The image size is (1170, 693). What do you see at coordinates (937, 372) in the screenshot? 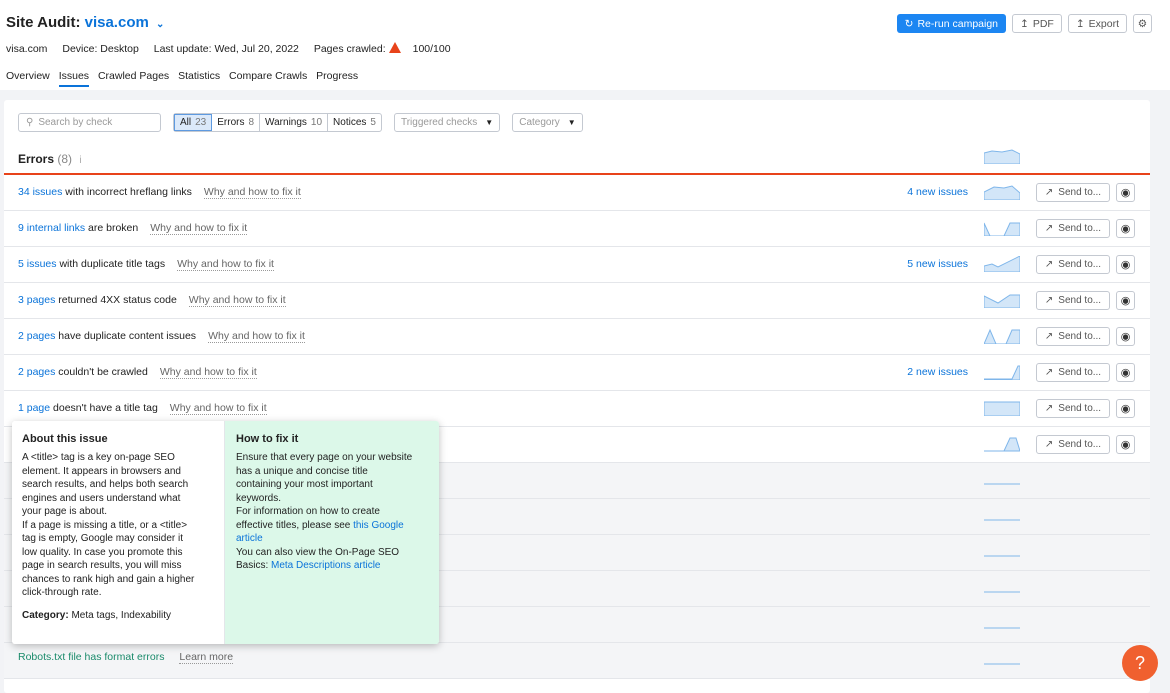
I see `new-issues-link: 2 new issues` at bounding box center [937, 372].